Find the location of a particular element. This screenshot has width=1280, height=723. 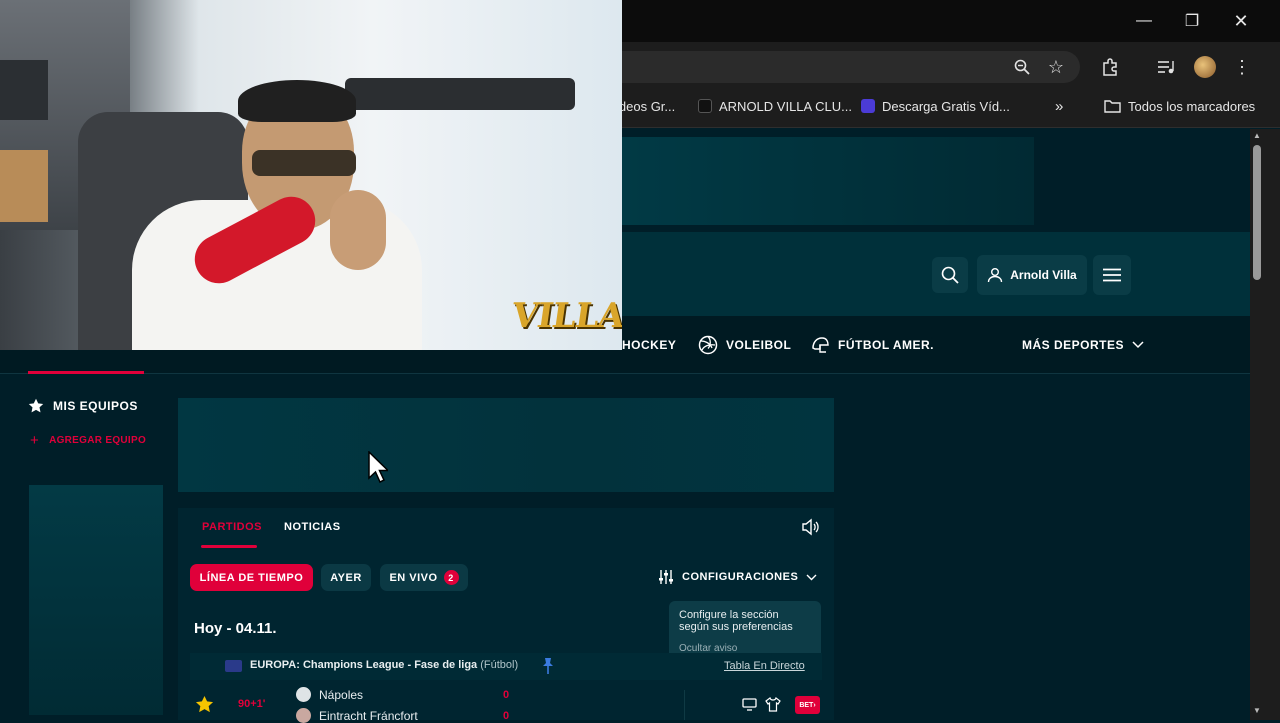

filter-timeline-button: LÍNEA DE TIEMPO is located at coordinates (251, 577).